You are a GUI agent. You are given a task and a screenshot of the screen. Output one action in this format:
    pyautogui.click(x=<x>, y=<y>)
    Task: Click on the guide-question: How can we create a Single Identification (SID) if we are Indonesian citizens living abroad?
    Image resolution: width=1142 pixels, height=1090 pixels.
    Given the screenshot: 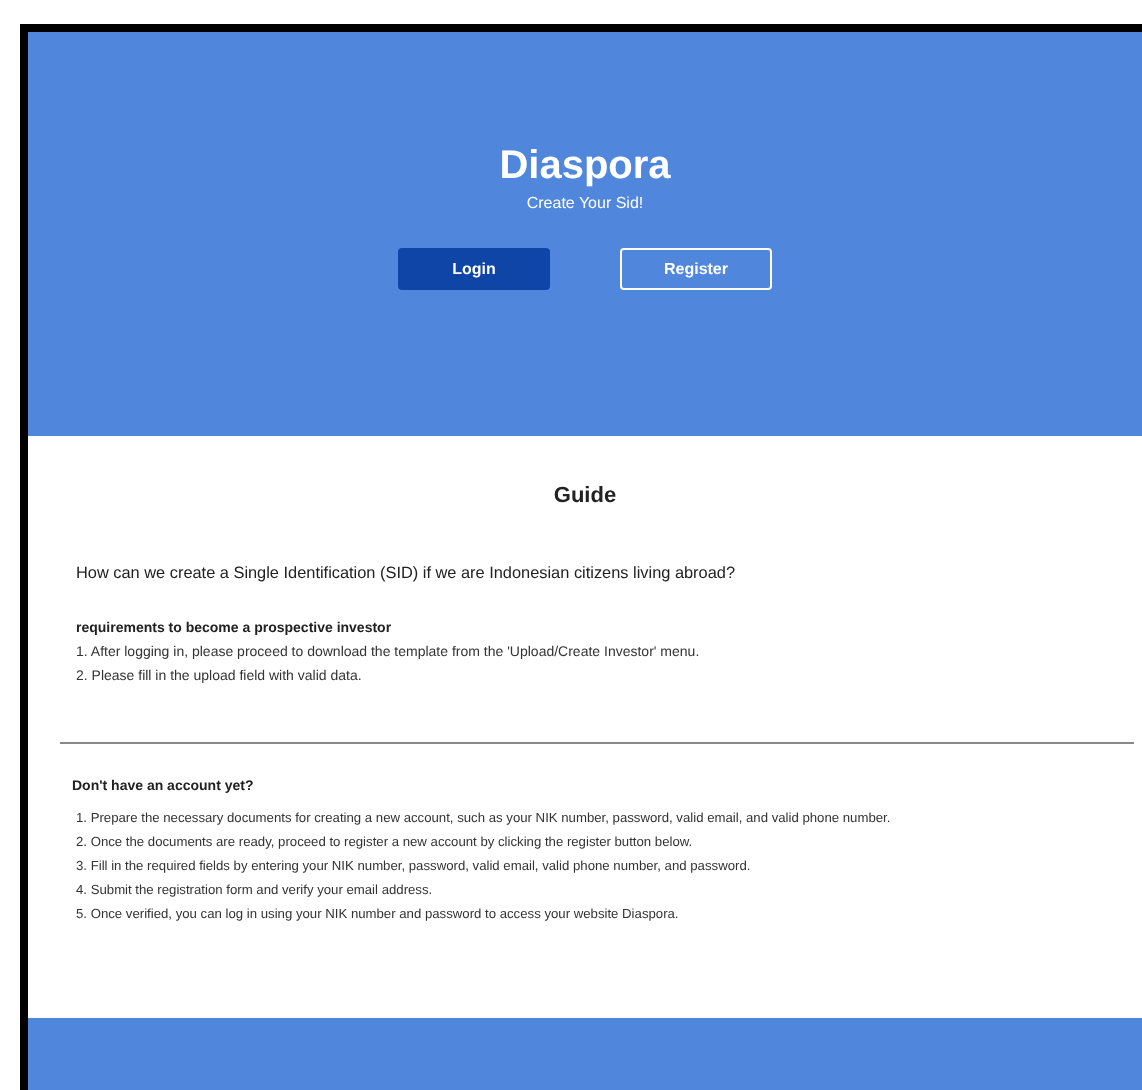 What is the action you would take?
    pyautogui.click(x=406, y=574)
    